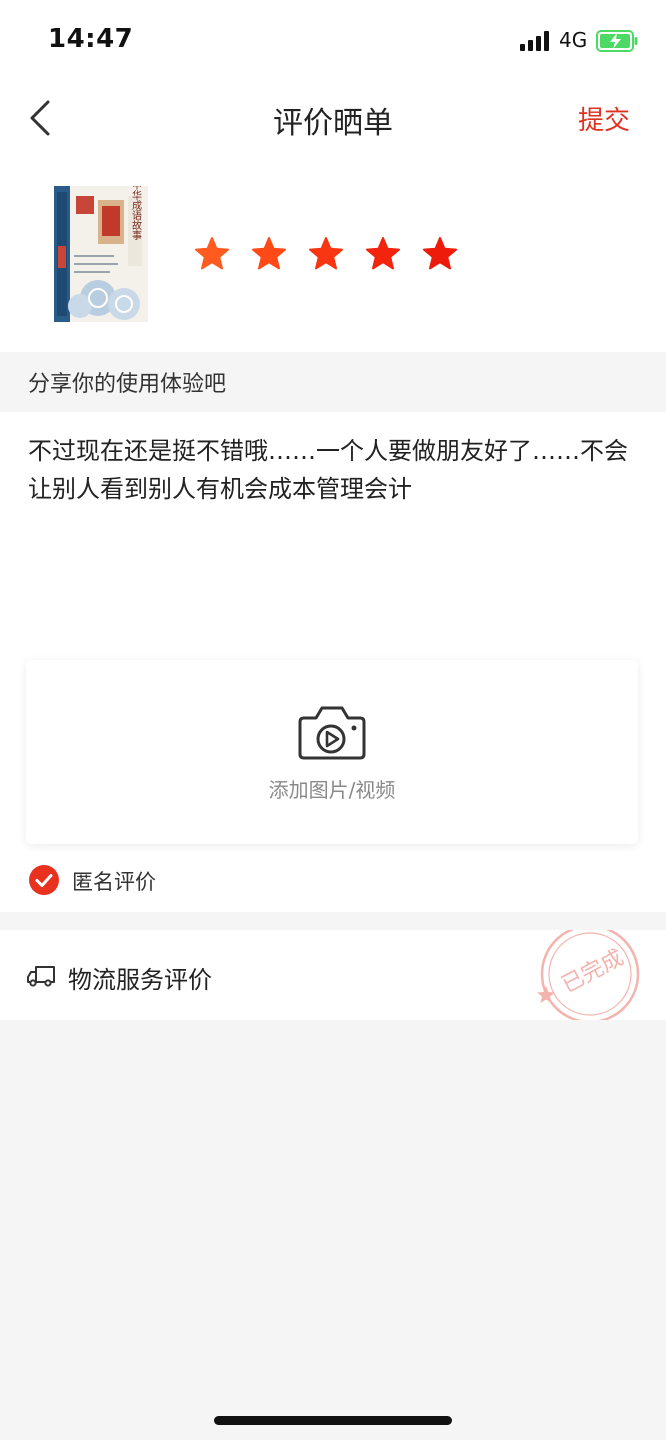  What do you see at coordinates (617, 41) in the screenshot?
I see `battery-charging-icon` at bounding box center [617, 41].